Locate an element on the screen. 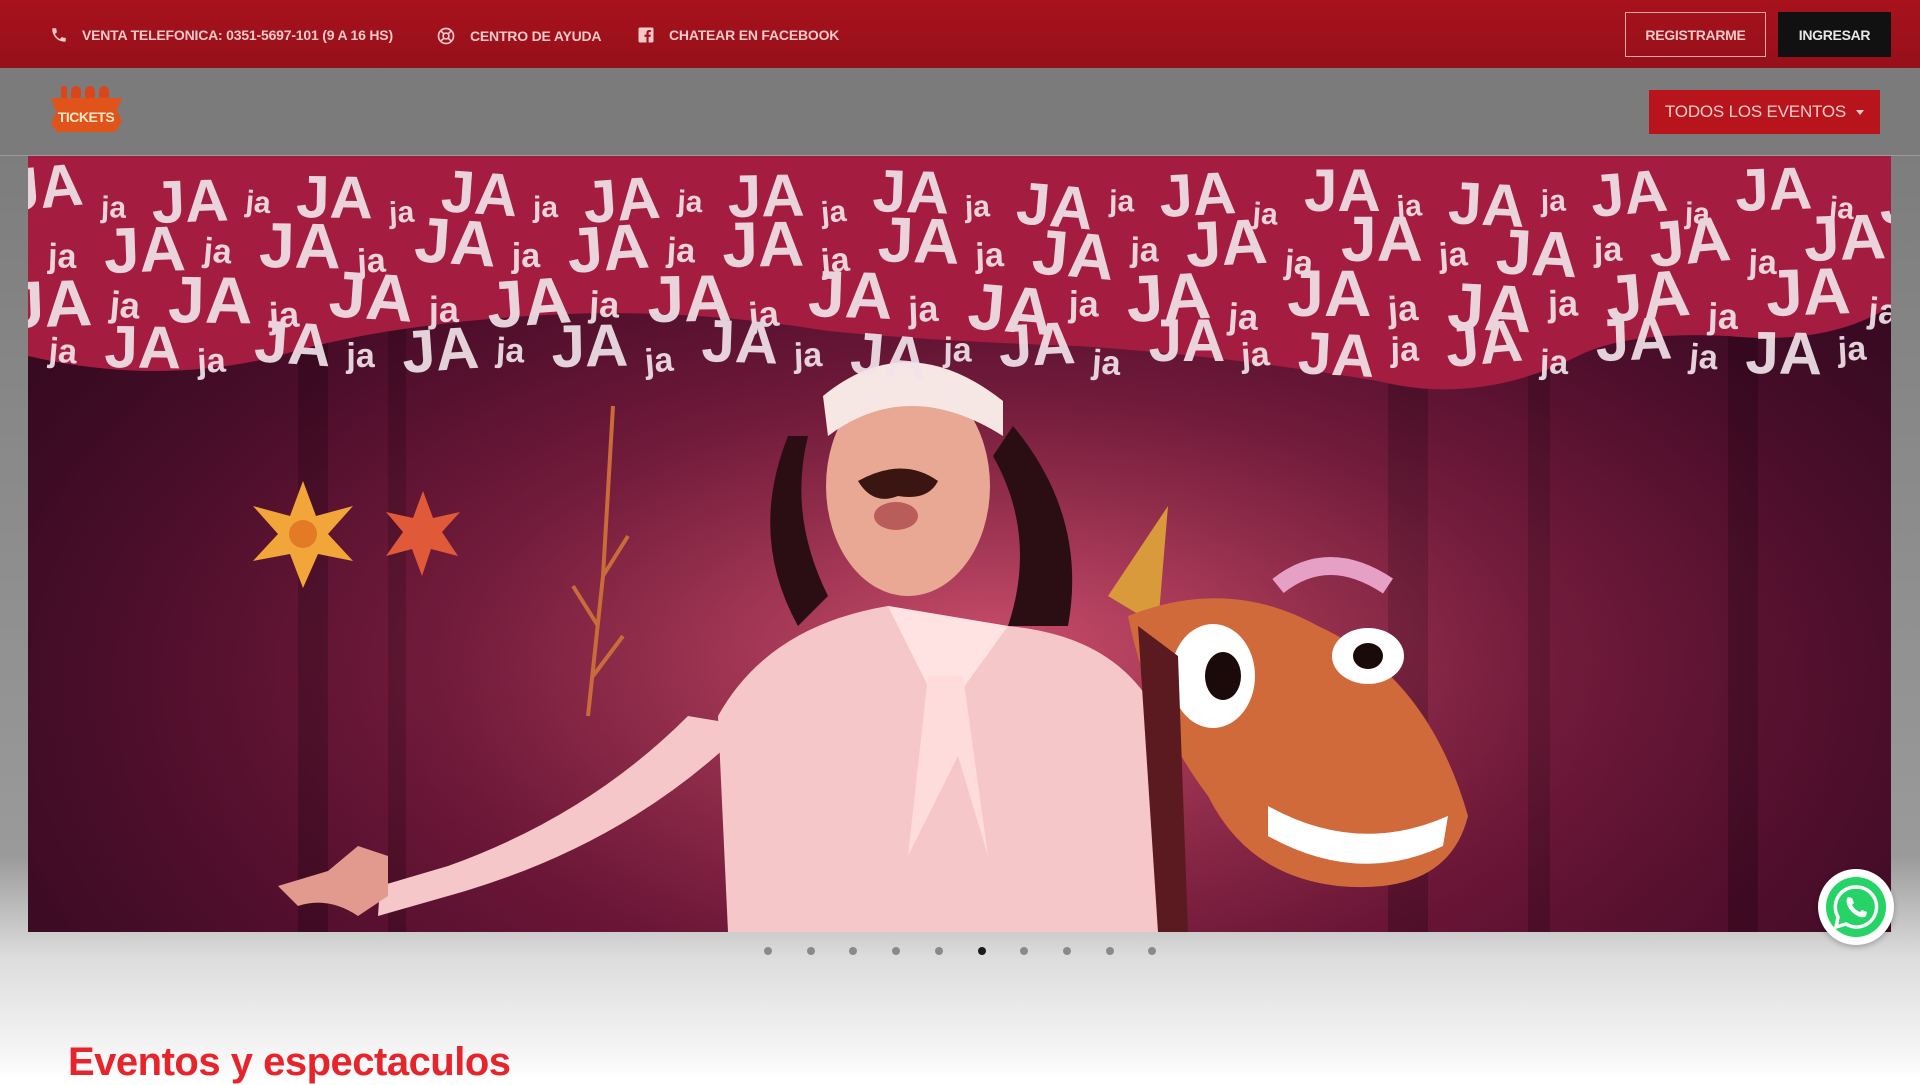 The width and height of the screenshot is (1920, 1085). help-center-label: CENTRO DE AYUDA is located at coordinates (536, 36).